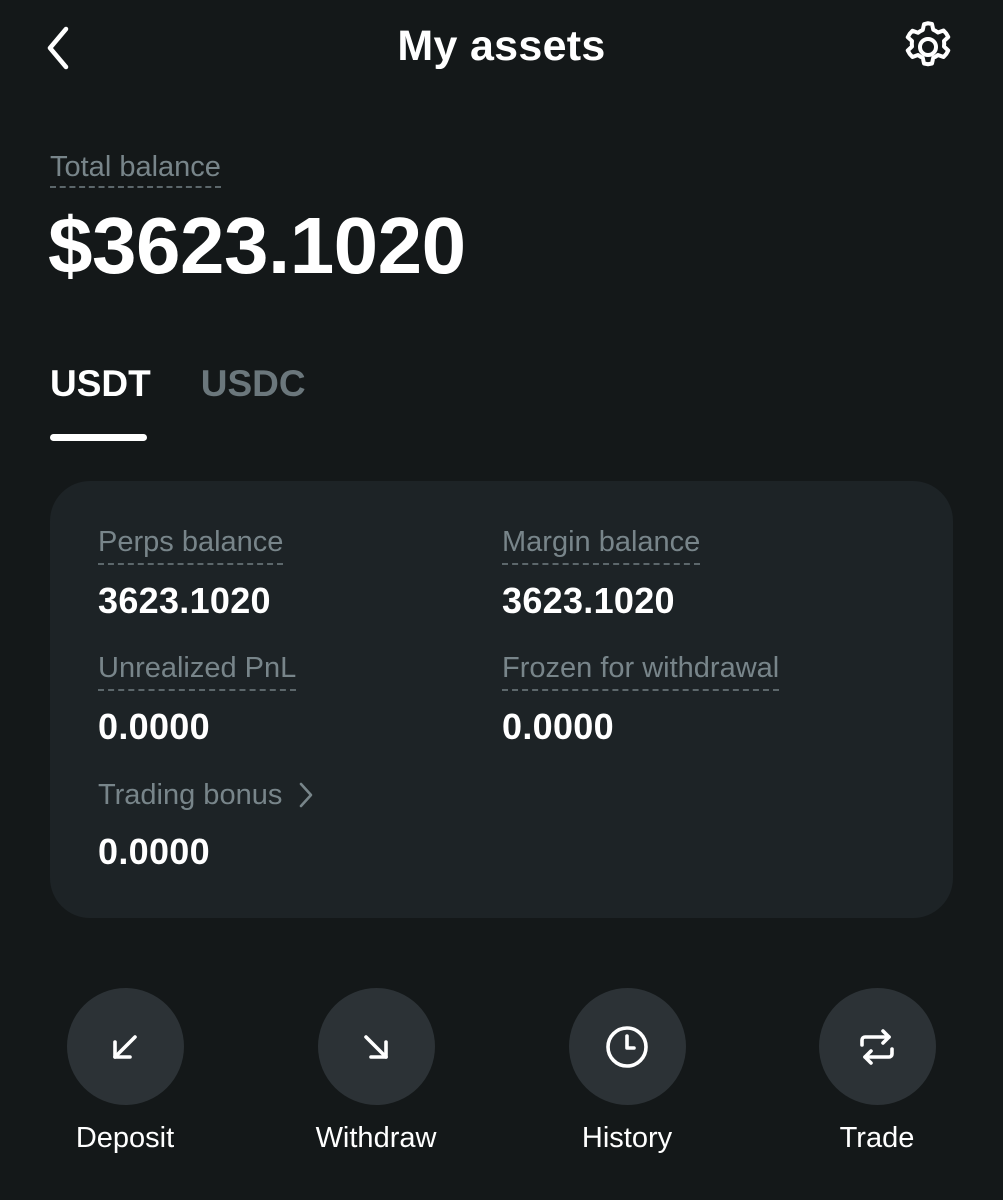 The width and height of the screenshot is (1003, 1200). Describe the element at coordinates (190, 795) in the screenshot. I see `trading-bonus-label: Trading bonus` at that location.